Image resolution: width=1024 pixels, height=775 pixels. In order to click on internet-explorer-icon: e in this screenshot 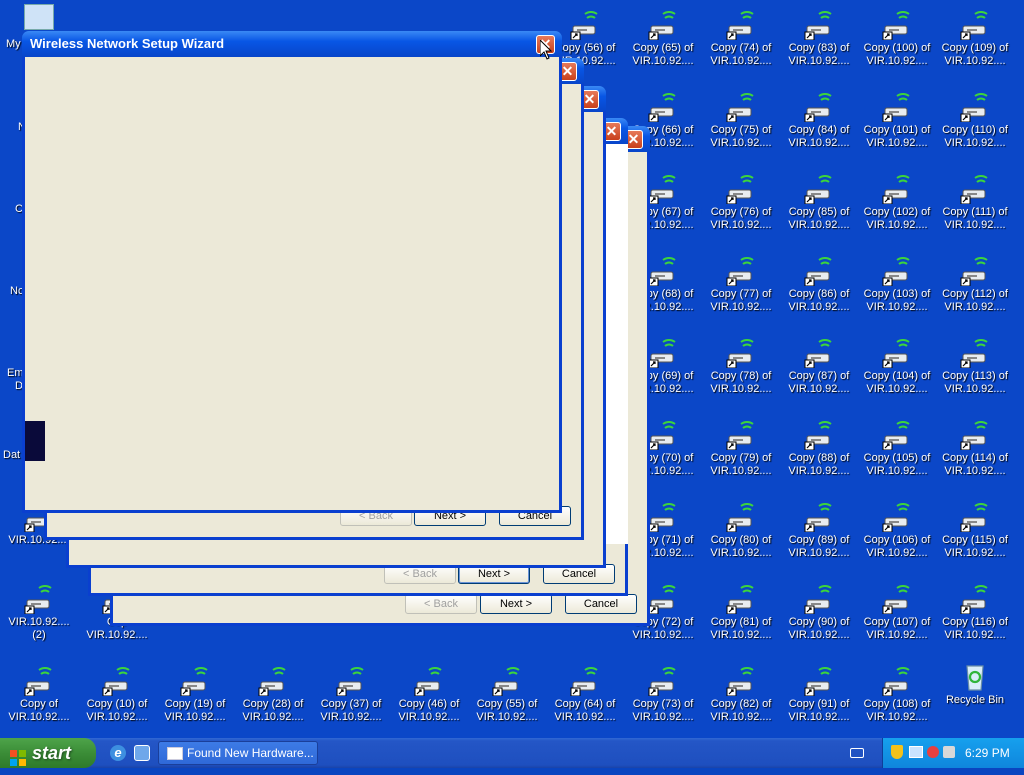, I will do `click(118, 753)`.